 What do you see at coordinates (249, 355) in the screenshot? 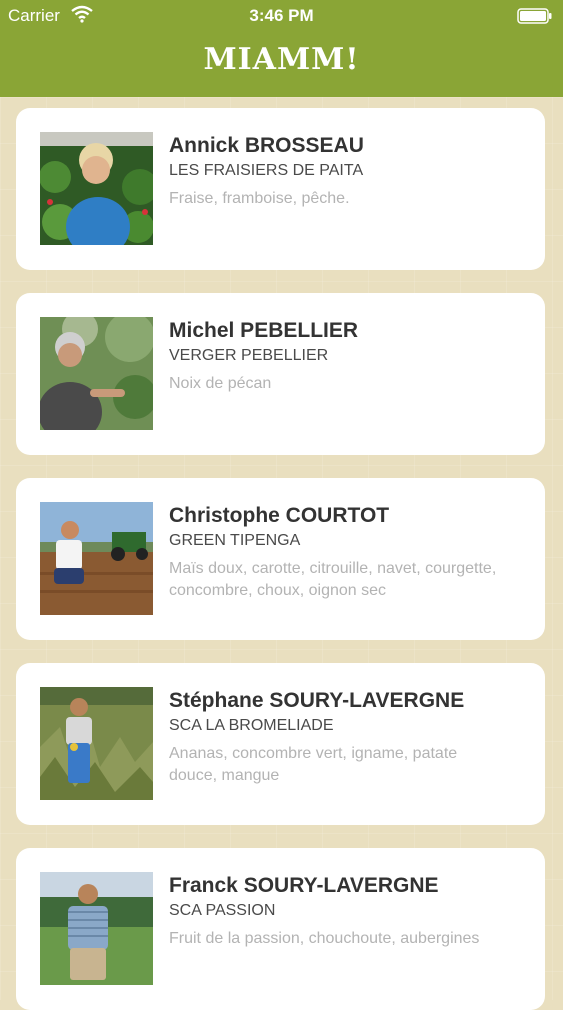
I see `producer-farm: VERGER PEBELLIER` at bounding box center [249, 355].